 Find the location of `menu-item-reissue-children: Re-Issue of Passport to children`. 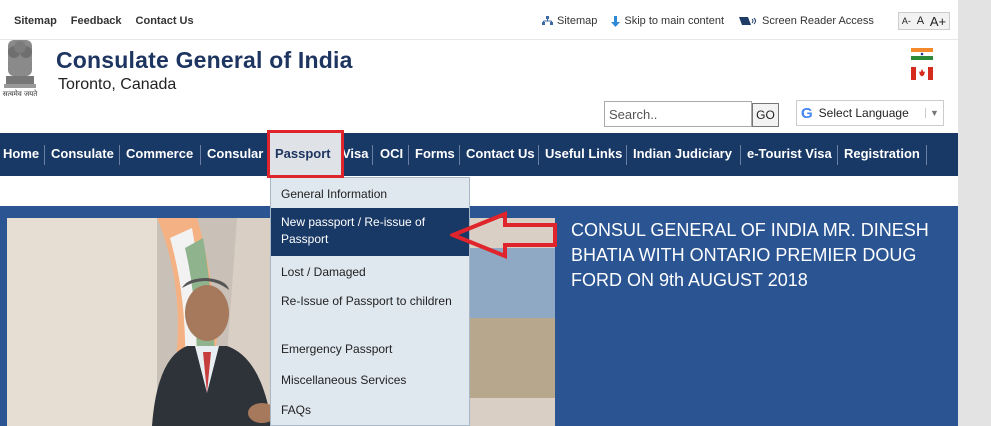

menu-item-reissue-children: Re-Issue of Passport to children is located at coordinates (370, 301).